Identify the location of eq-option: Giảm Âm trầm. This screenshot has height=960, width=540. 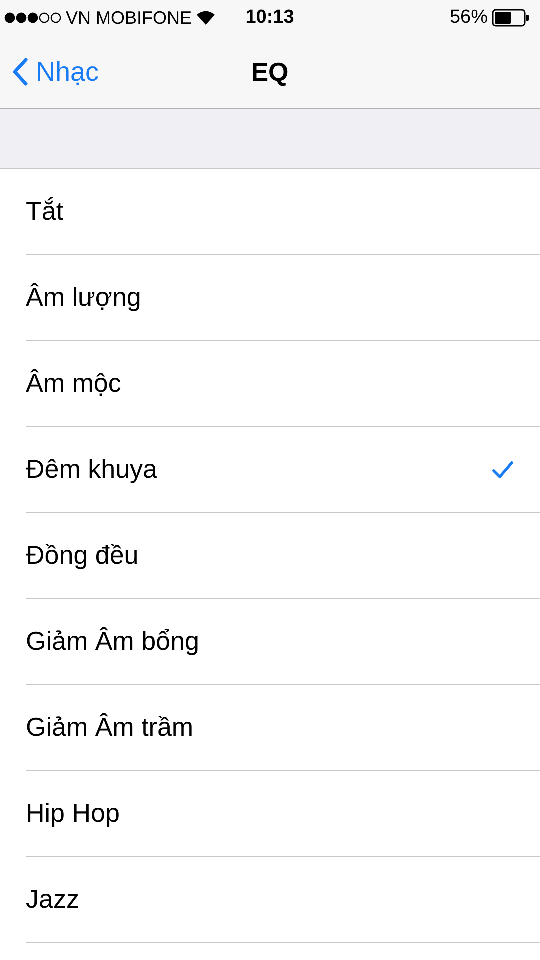
(283, 728).